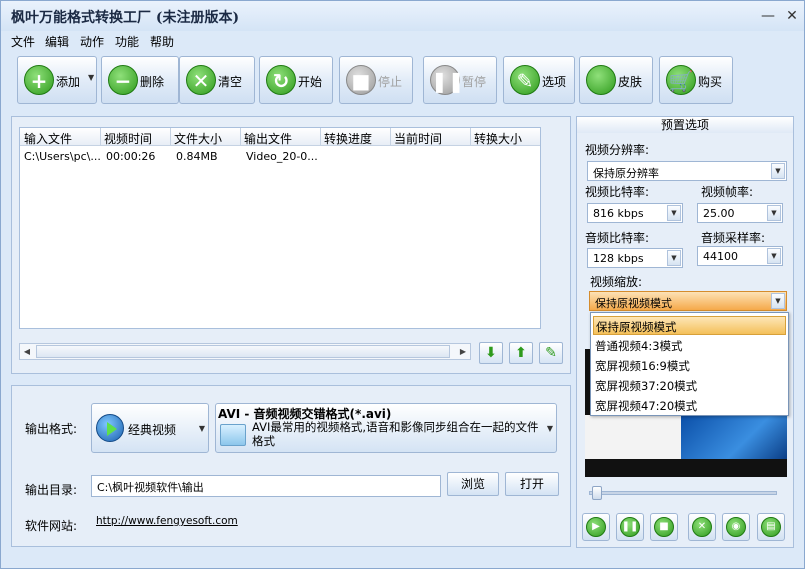 Image resolution: width=805 pixels, height=569 pixels. What do you see at coordinates (740, 213) in the screenshot?
I see `framerate-select: 25.00 ▼` at bounding box center [740, 213].